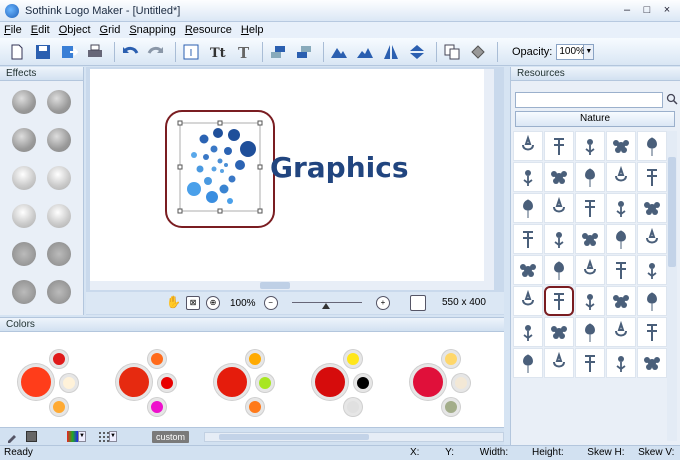 Image resolution: width=680 pixels, height=460 pixels. What do you see at coordinates (82, 436) in the screenshot?
I see `palette-dropdown-button: ▼` at bounding box center [82, 436].